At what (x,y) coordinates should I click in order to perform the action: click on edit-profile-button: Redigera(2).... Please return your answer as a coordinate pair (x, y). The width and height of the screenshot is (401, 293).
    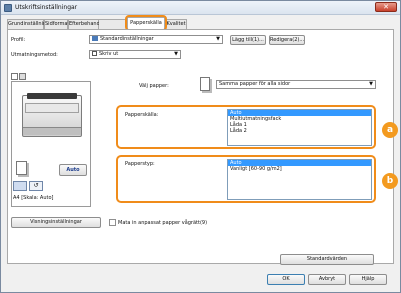
    Looking at the image, I should click on (287, 40).